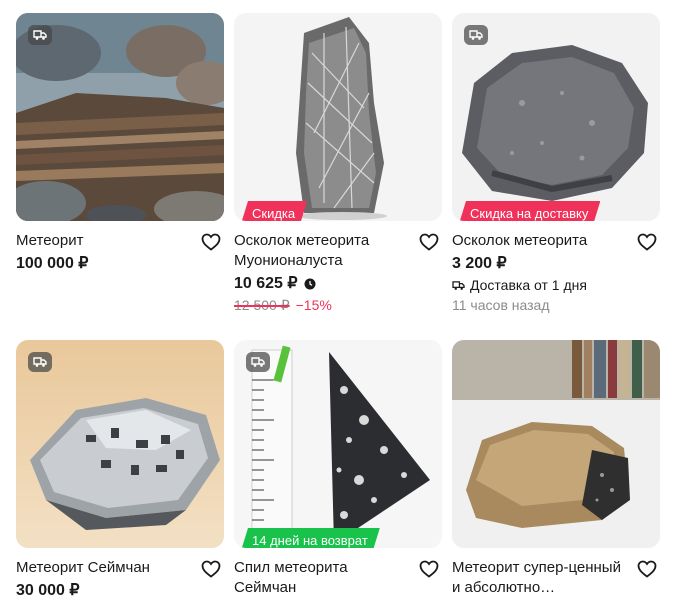 This screenshot has width=676, height=600. I want to click on listing-photo: Скидка на доставку, so click(556, 117).